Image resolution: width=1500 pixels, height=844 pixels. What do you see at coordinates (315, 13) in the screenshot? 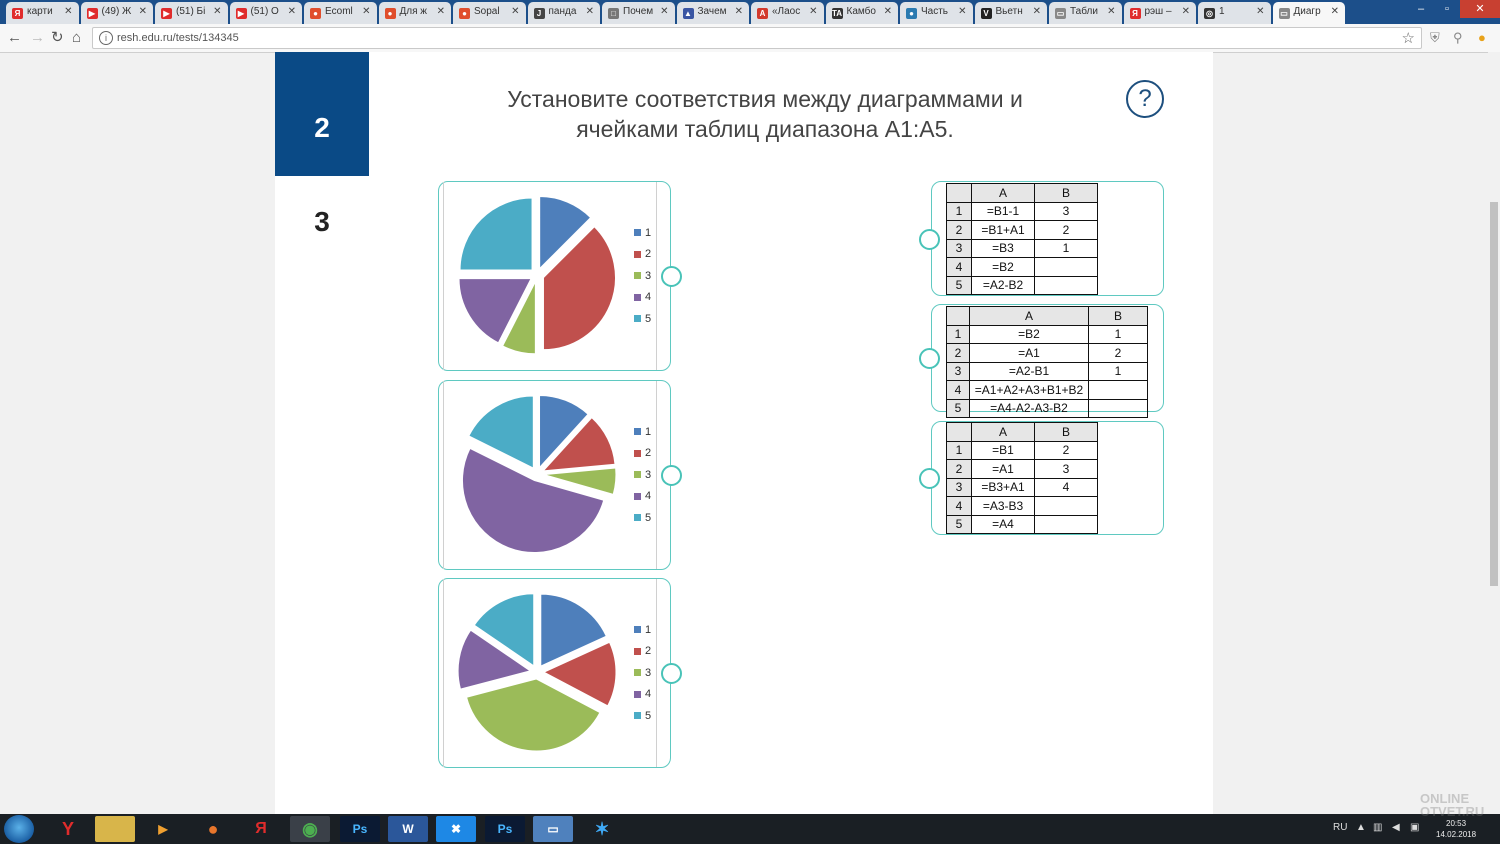
I see `tab-favicon-icon: ●` at bounding box center [315, 13].